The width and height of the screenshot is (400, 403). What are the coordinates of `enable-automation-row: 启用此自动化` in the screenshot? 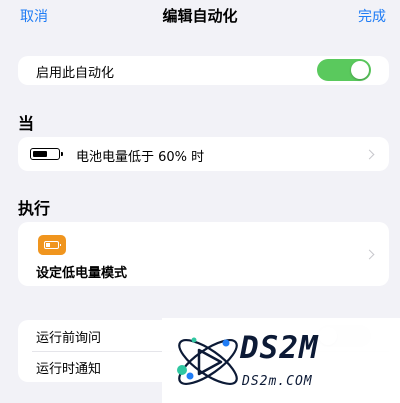 It's located at (203, 70).